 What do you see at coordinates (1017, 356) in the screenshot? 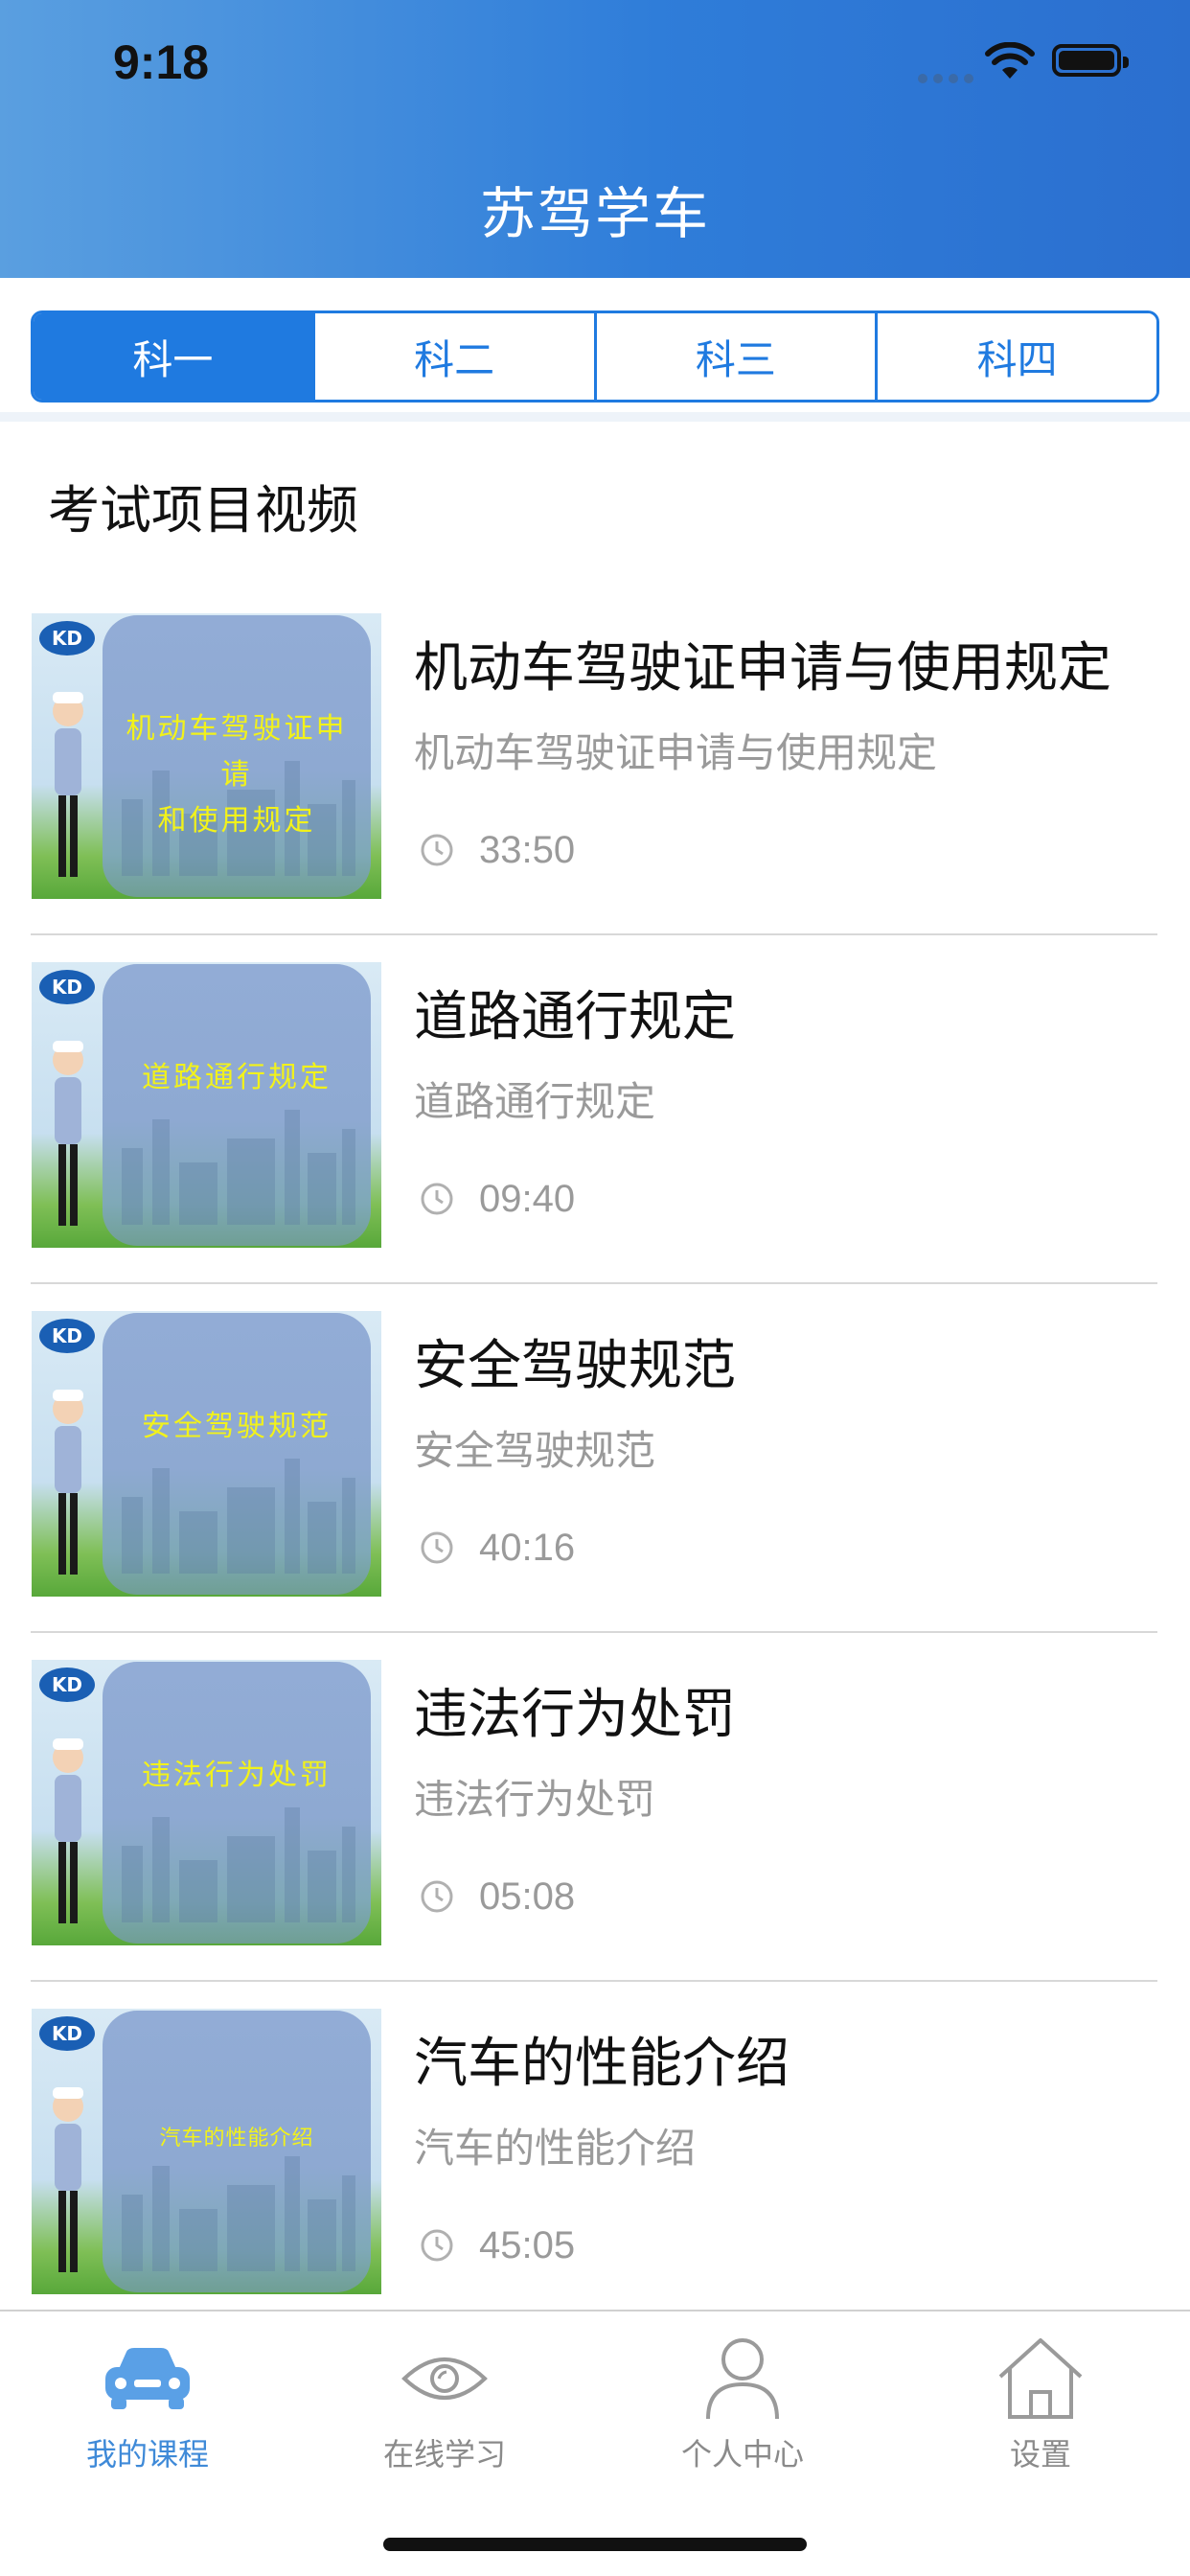
I see `tab-subject-4: 科四` at bounding box center [1017, 356].